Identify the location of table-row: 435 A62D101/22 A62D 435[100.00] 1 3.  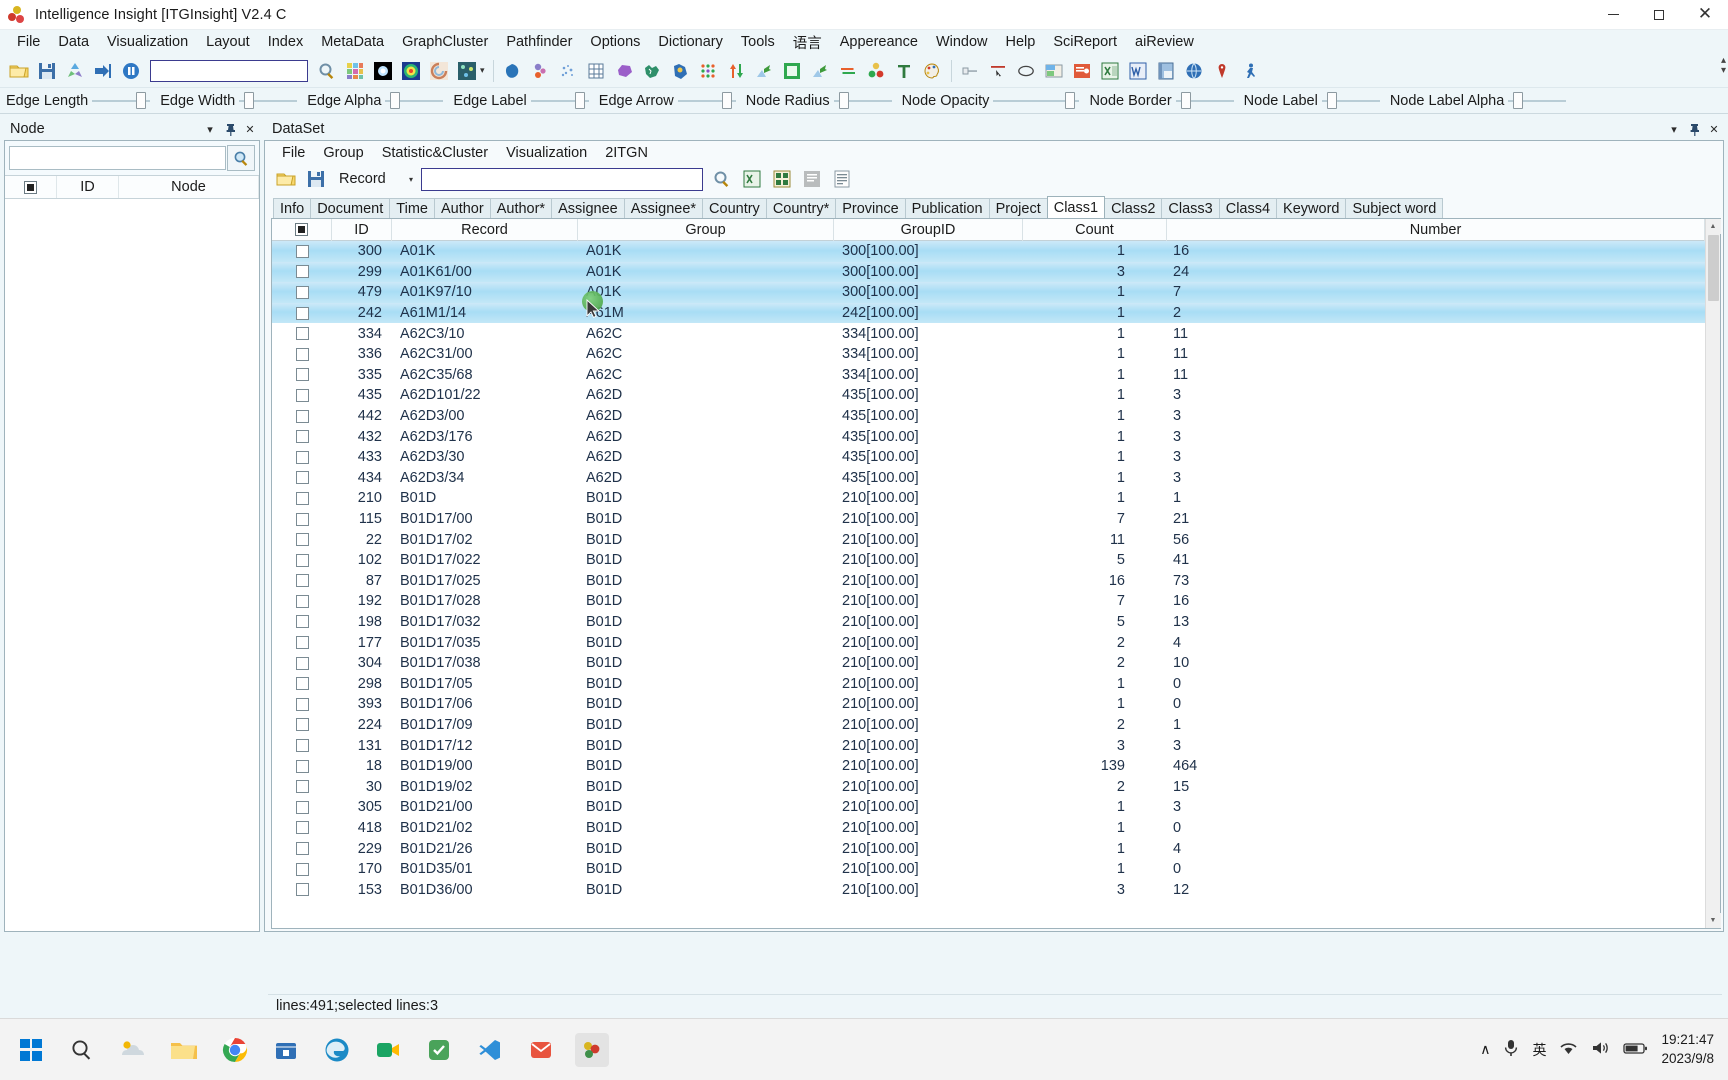
(988, 395).